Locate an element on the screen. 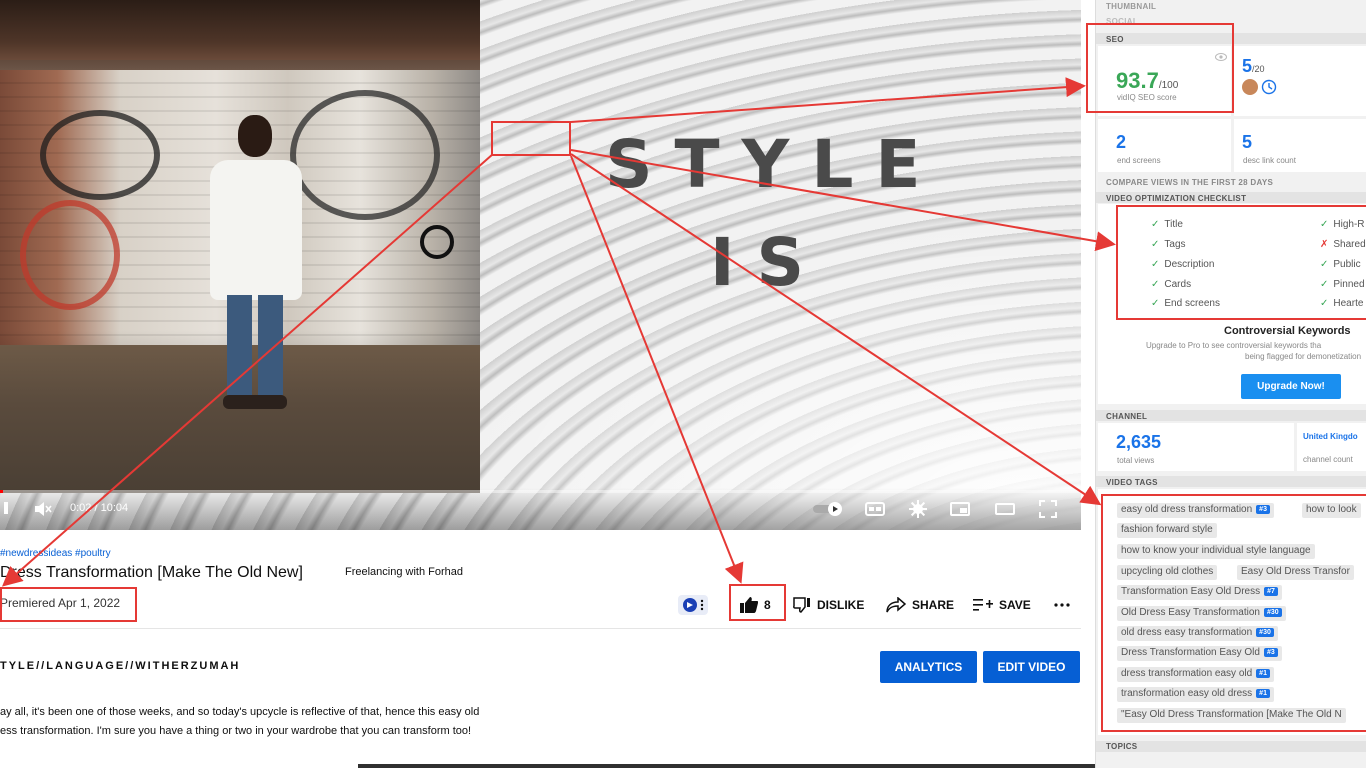 The width and height of the screenshot is (1366, 768). total-views-caption: total views is located at coordinates (1136, 460).